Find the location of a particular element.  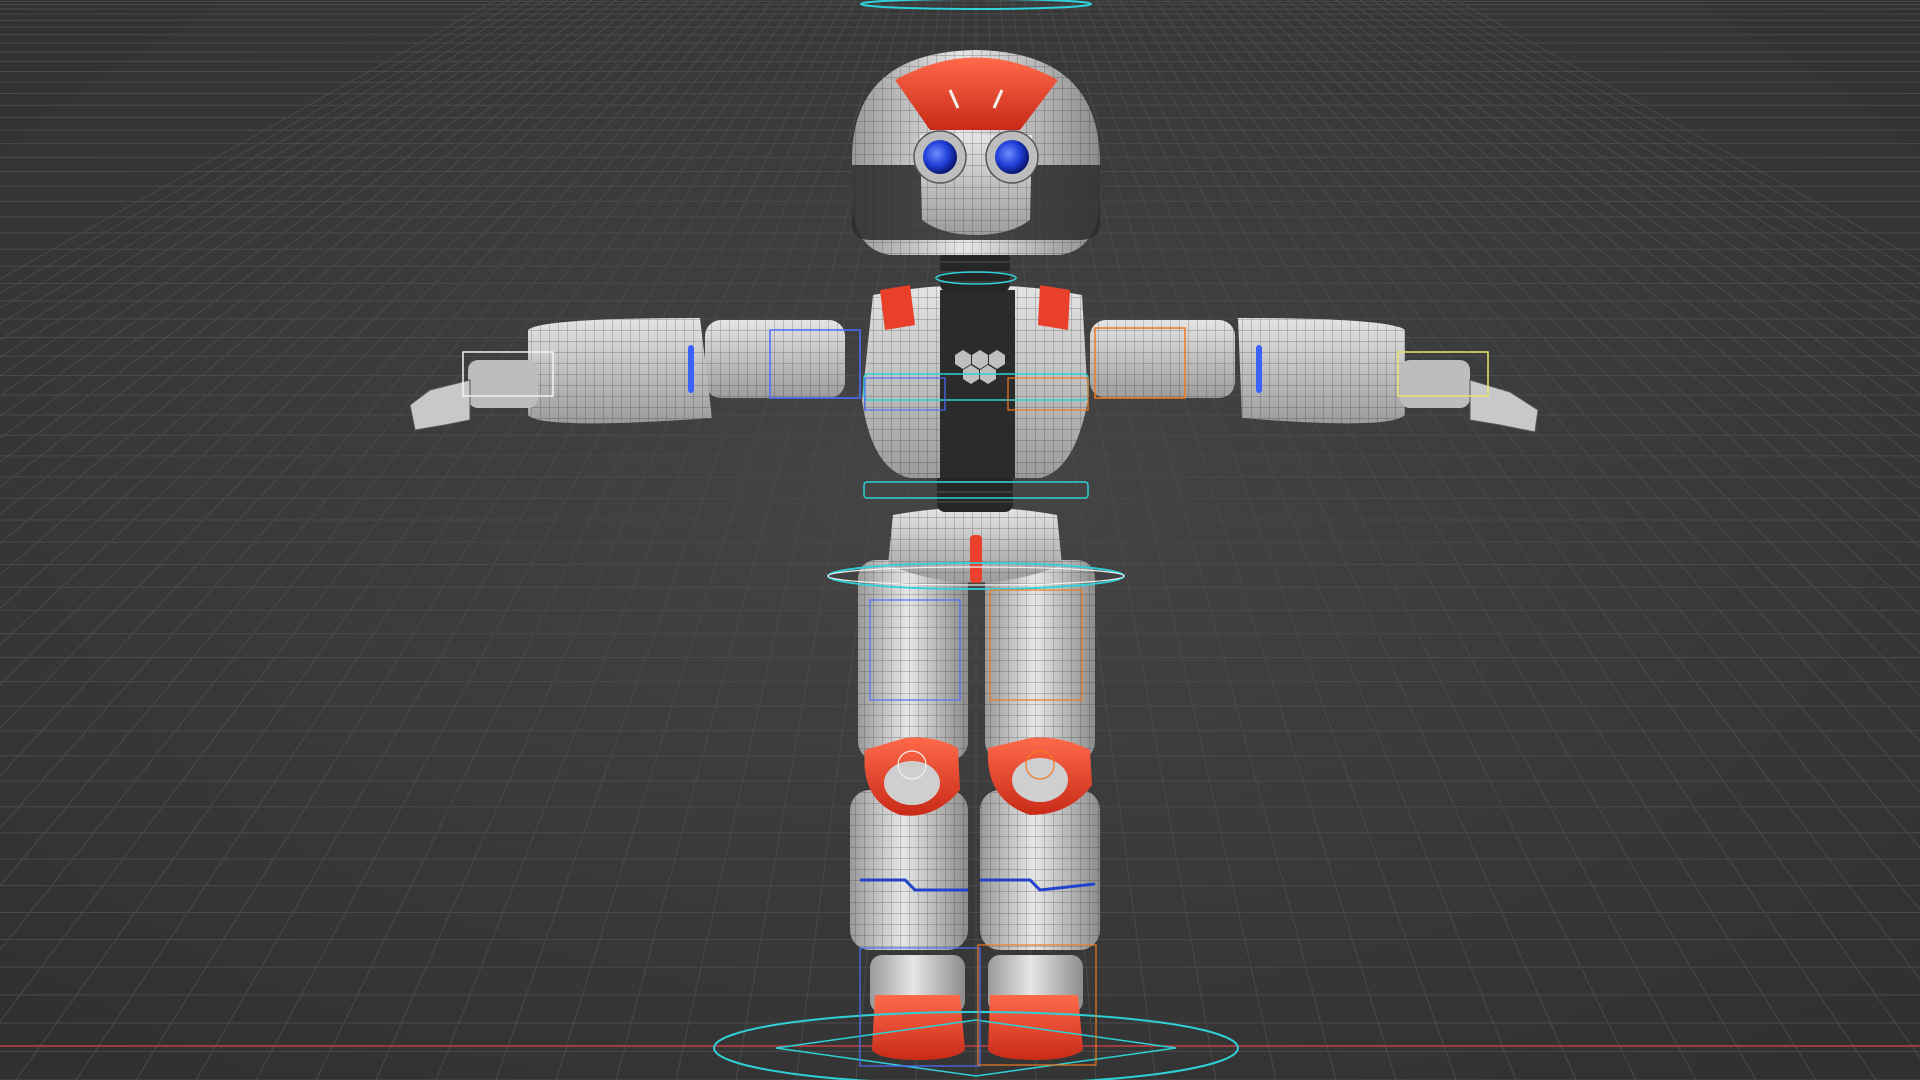

right-foot is located at coordinates (1035, 1027).